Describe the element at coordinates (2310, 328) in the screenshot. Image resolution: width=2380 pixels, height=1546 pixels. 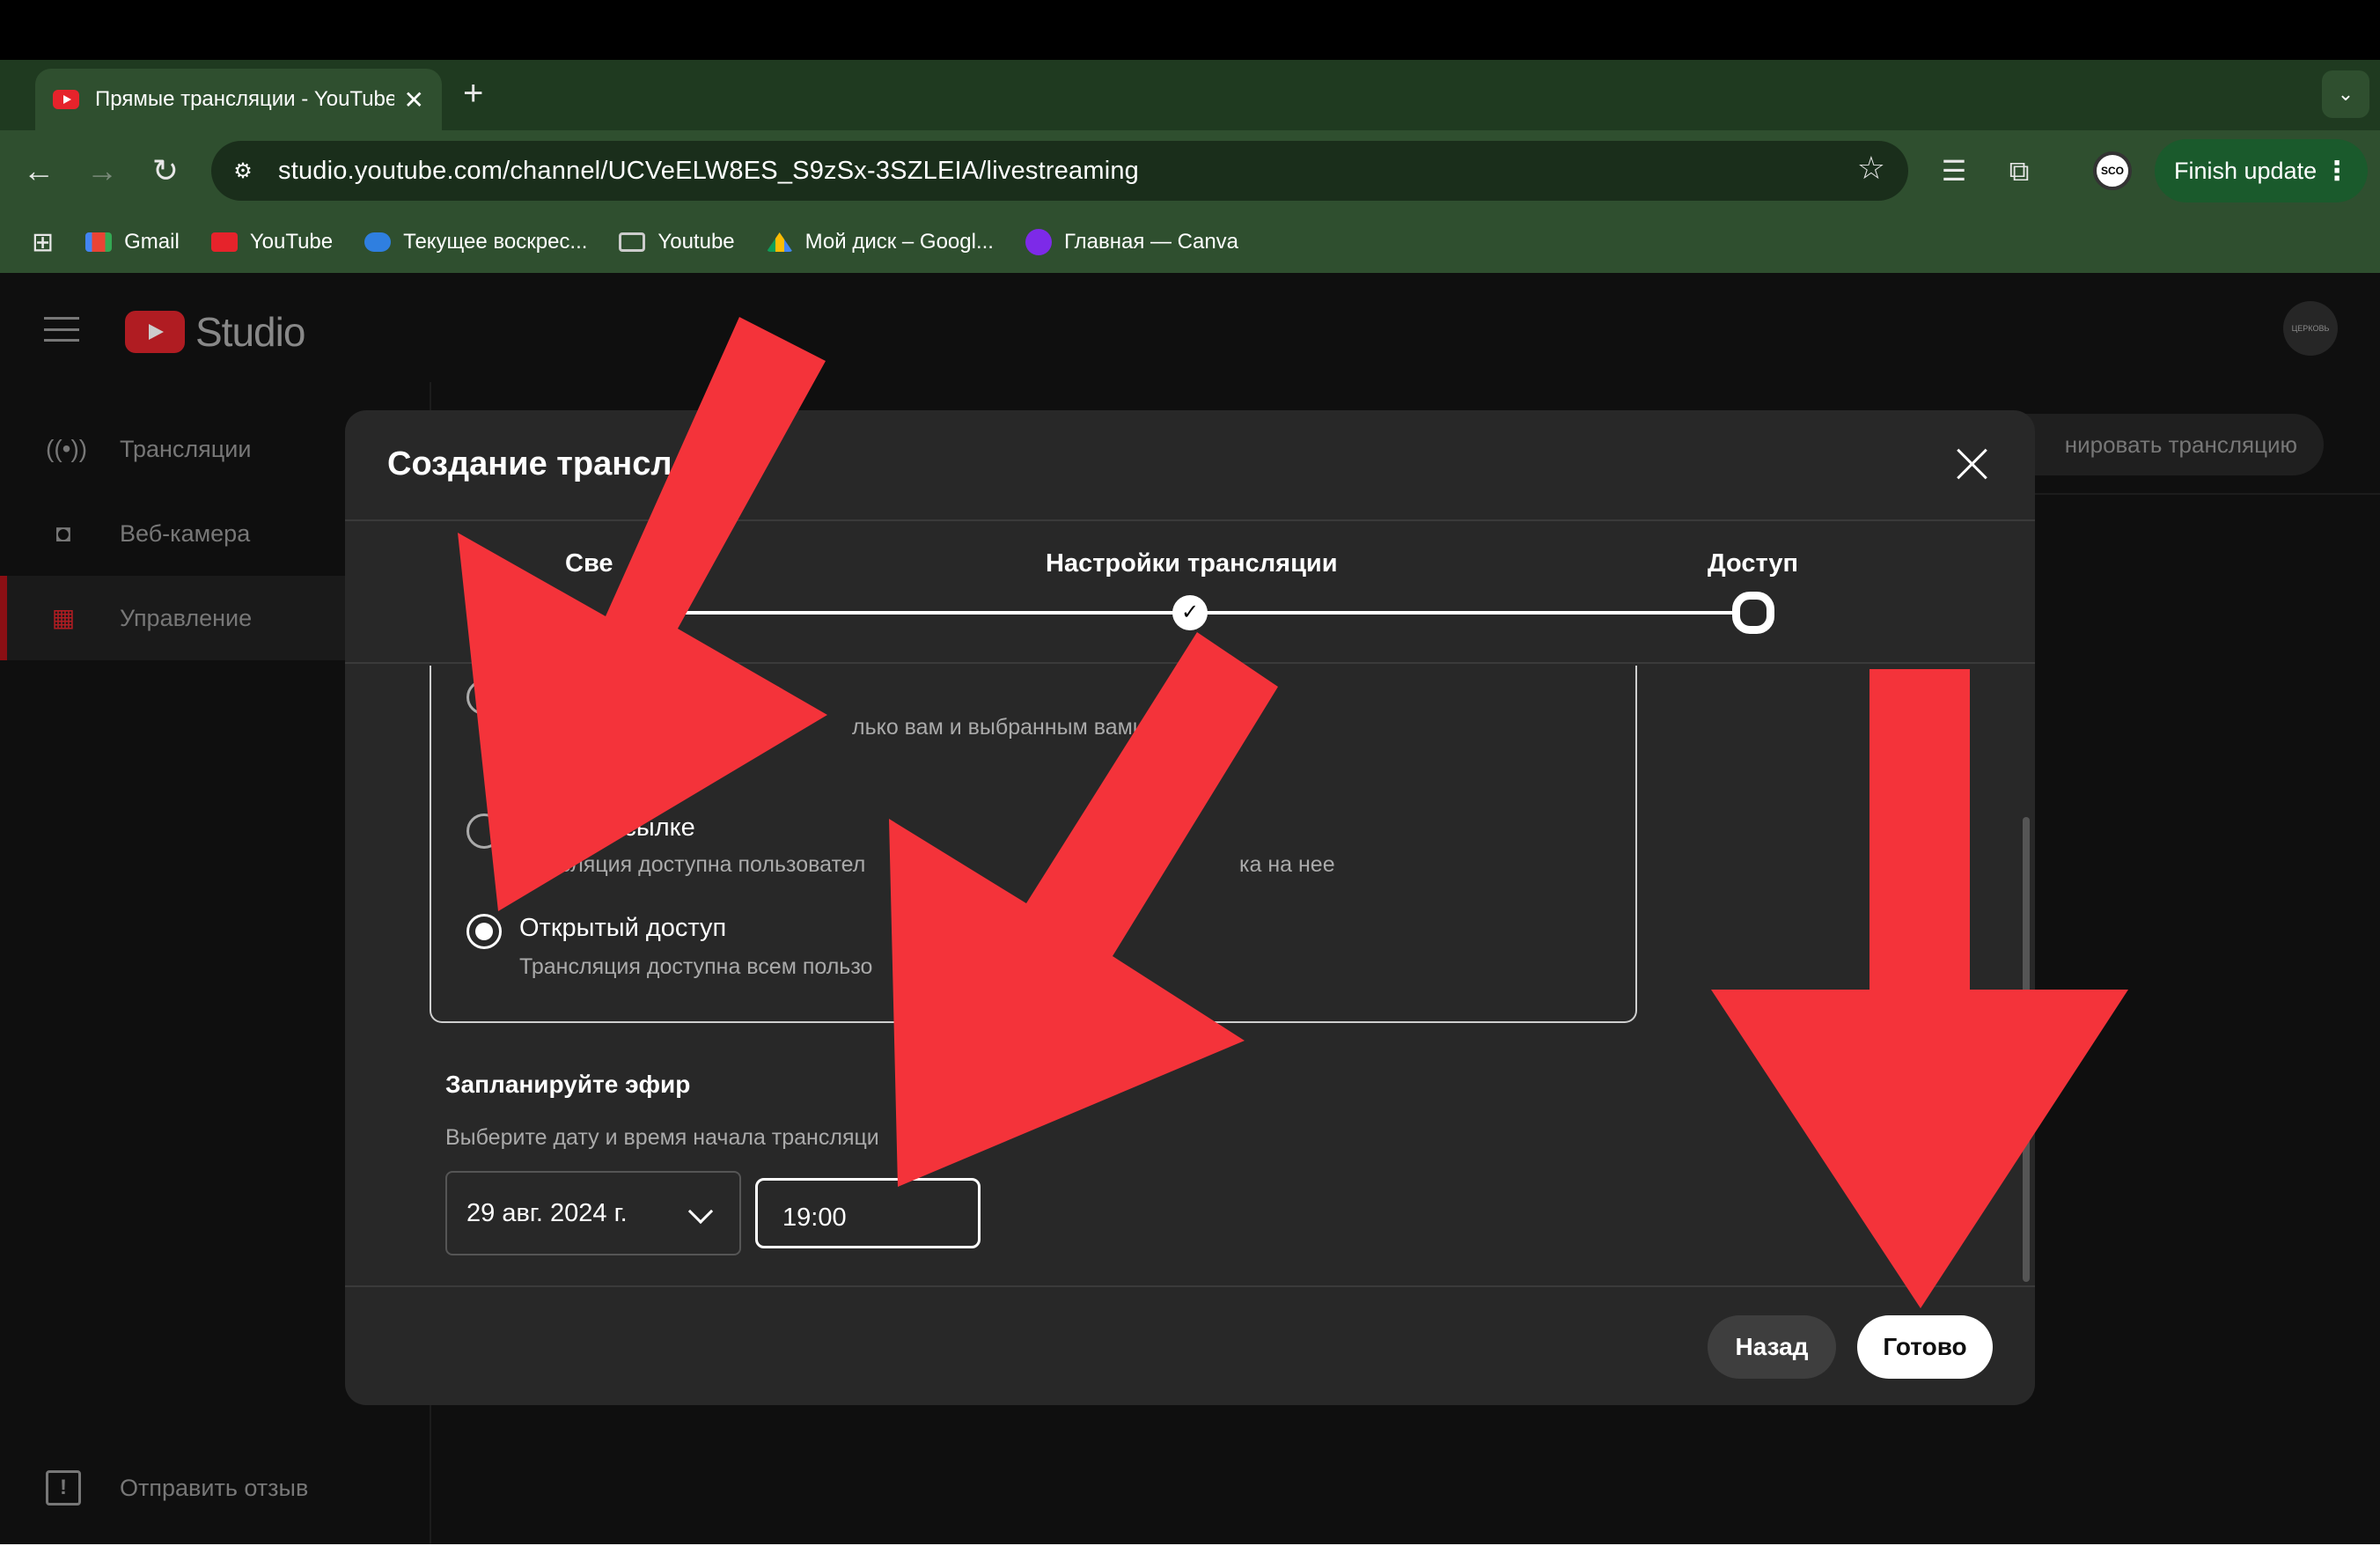
I see `channel-avatar: ЦЕРКОВЬ` at that location.